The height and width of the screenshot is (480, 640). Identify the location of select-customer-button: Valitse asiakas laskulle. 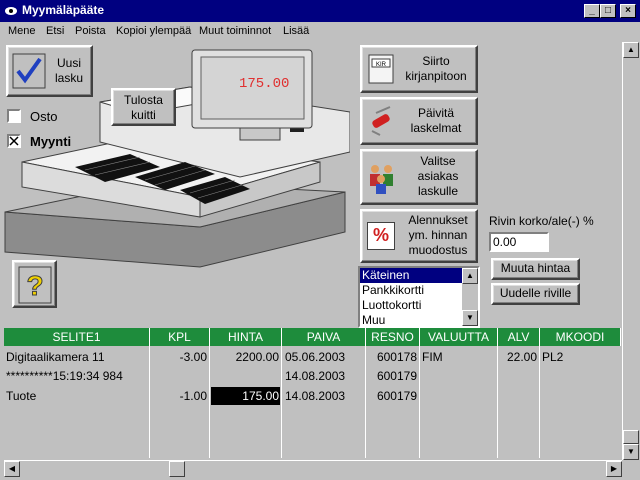
(419, 177).